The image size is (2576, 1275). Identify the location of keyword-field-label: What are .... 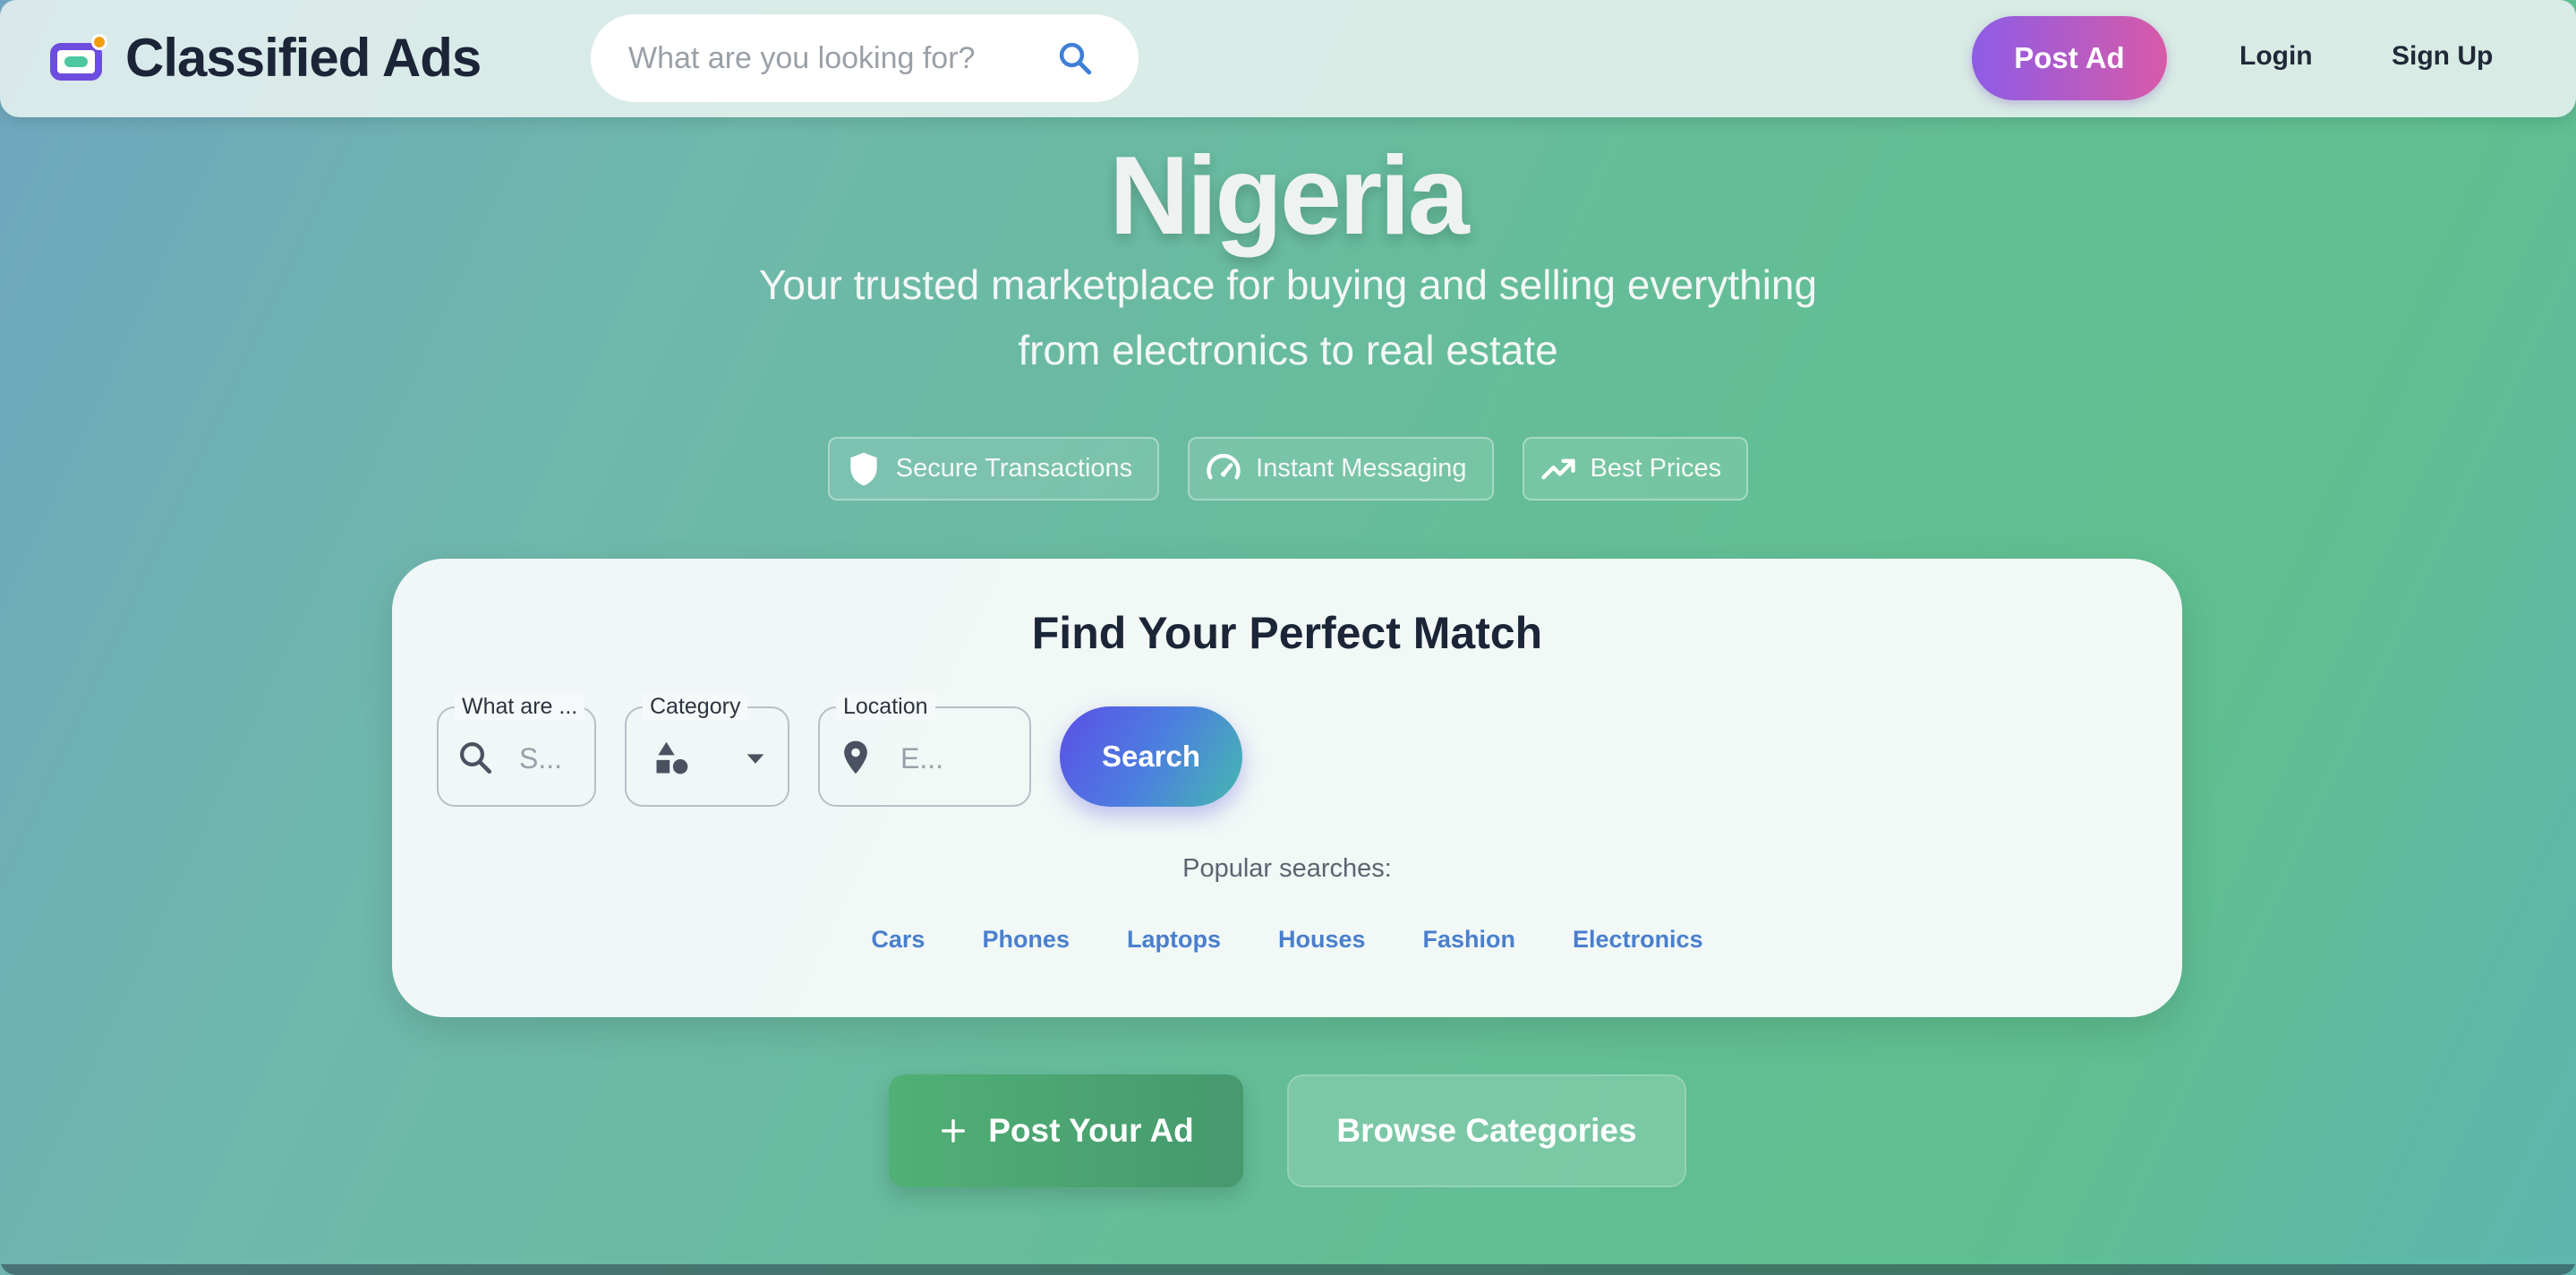
(520, 707).